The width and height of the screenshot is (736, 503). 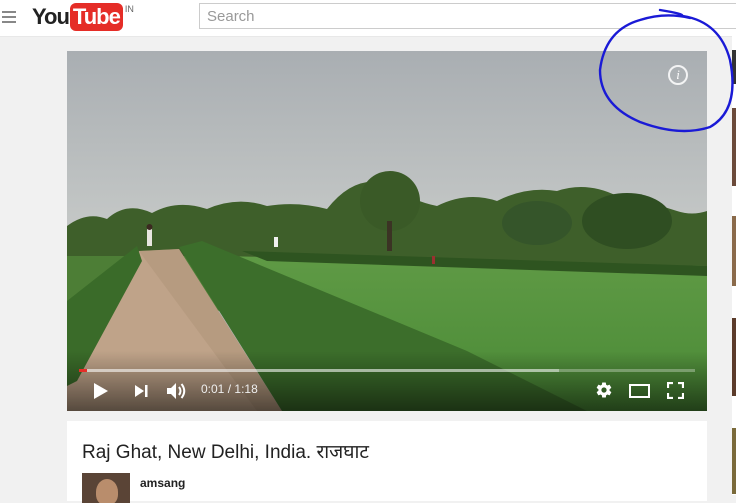 I want to click on play-icon, so click(x=101, y=391).